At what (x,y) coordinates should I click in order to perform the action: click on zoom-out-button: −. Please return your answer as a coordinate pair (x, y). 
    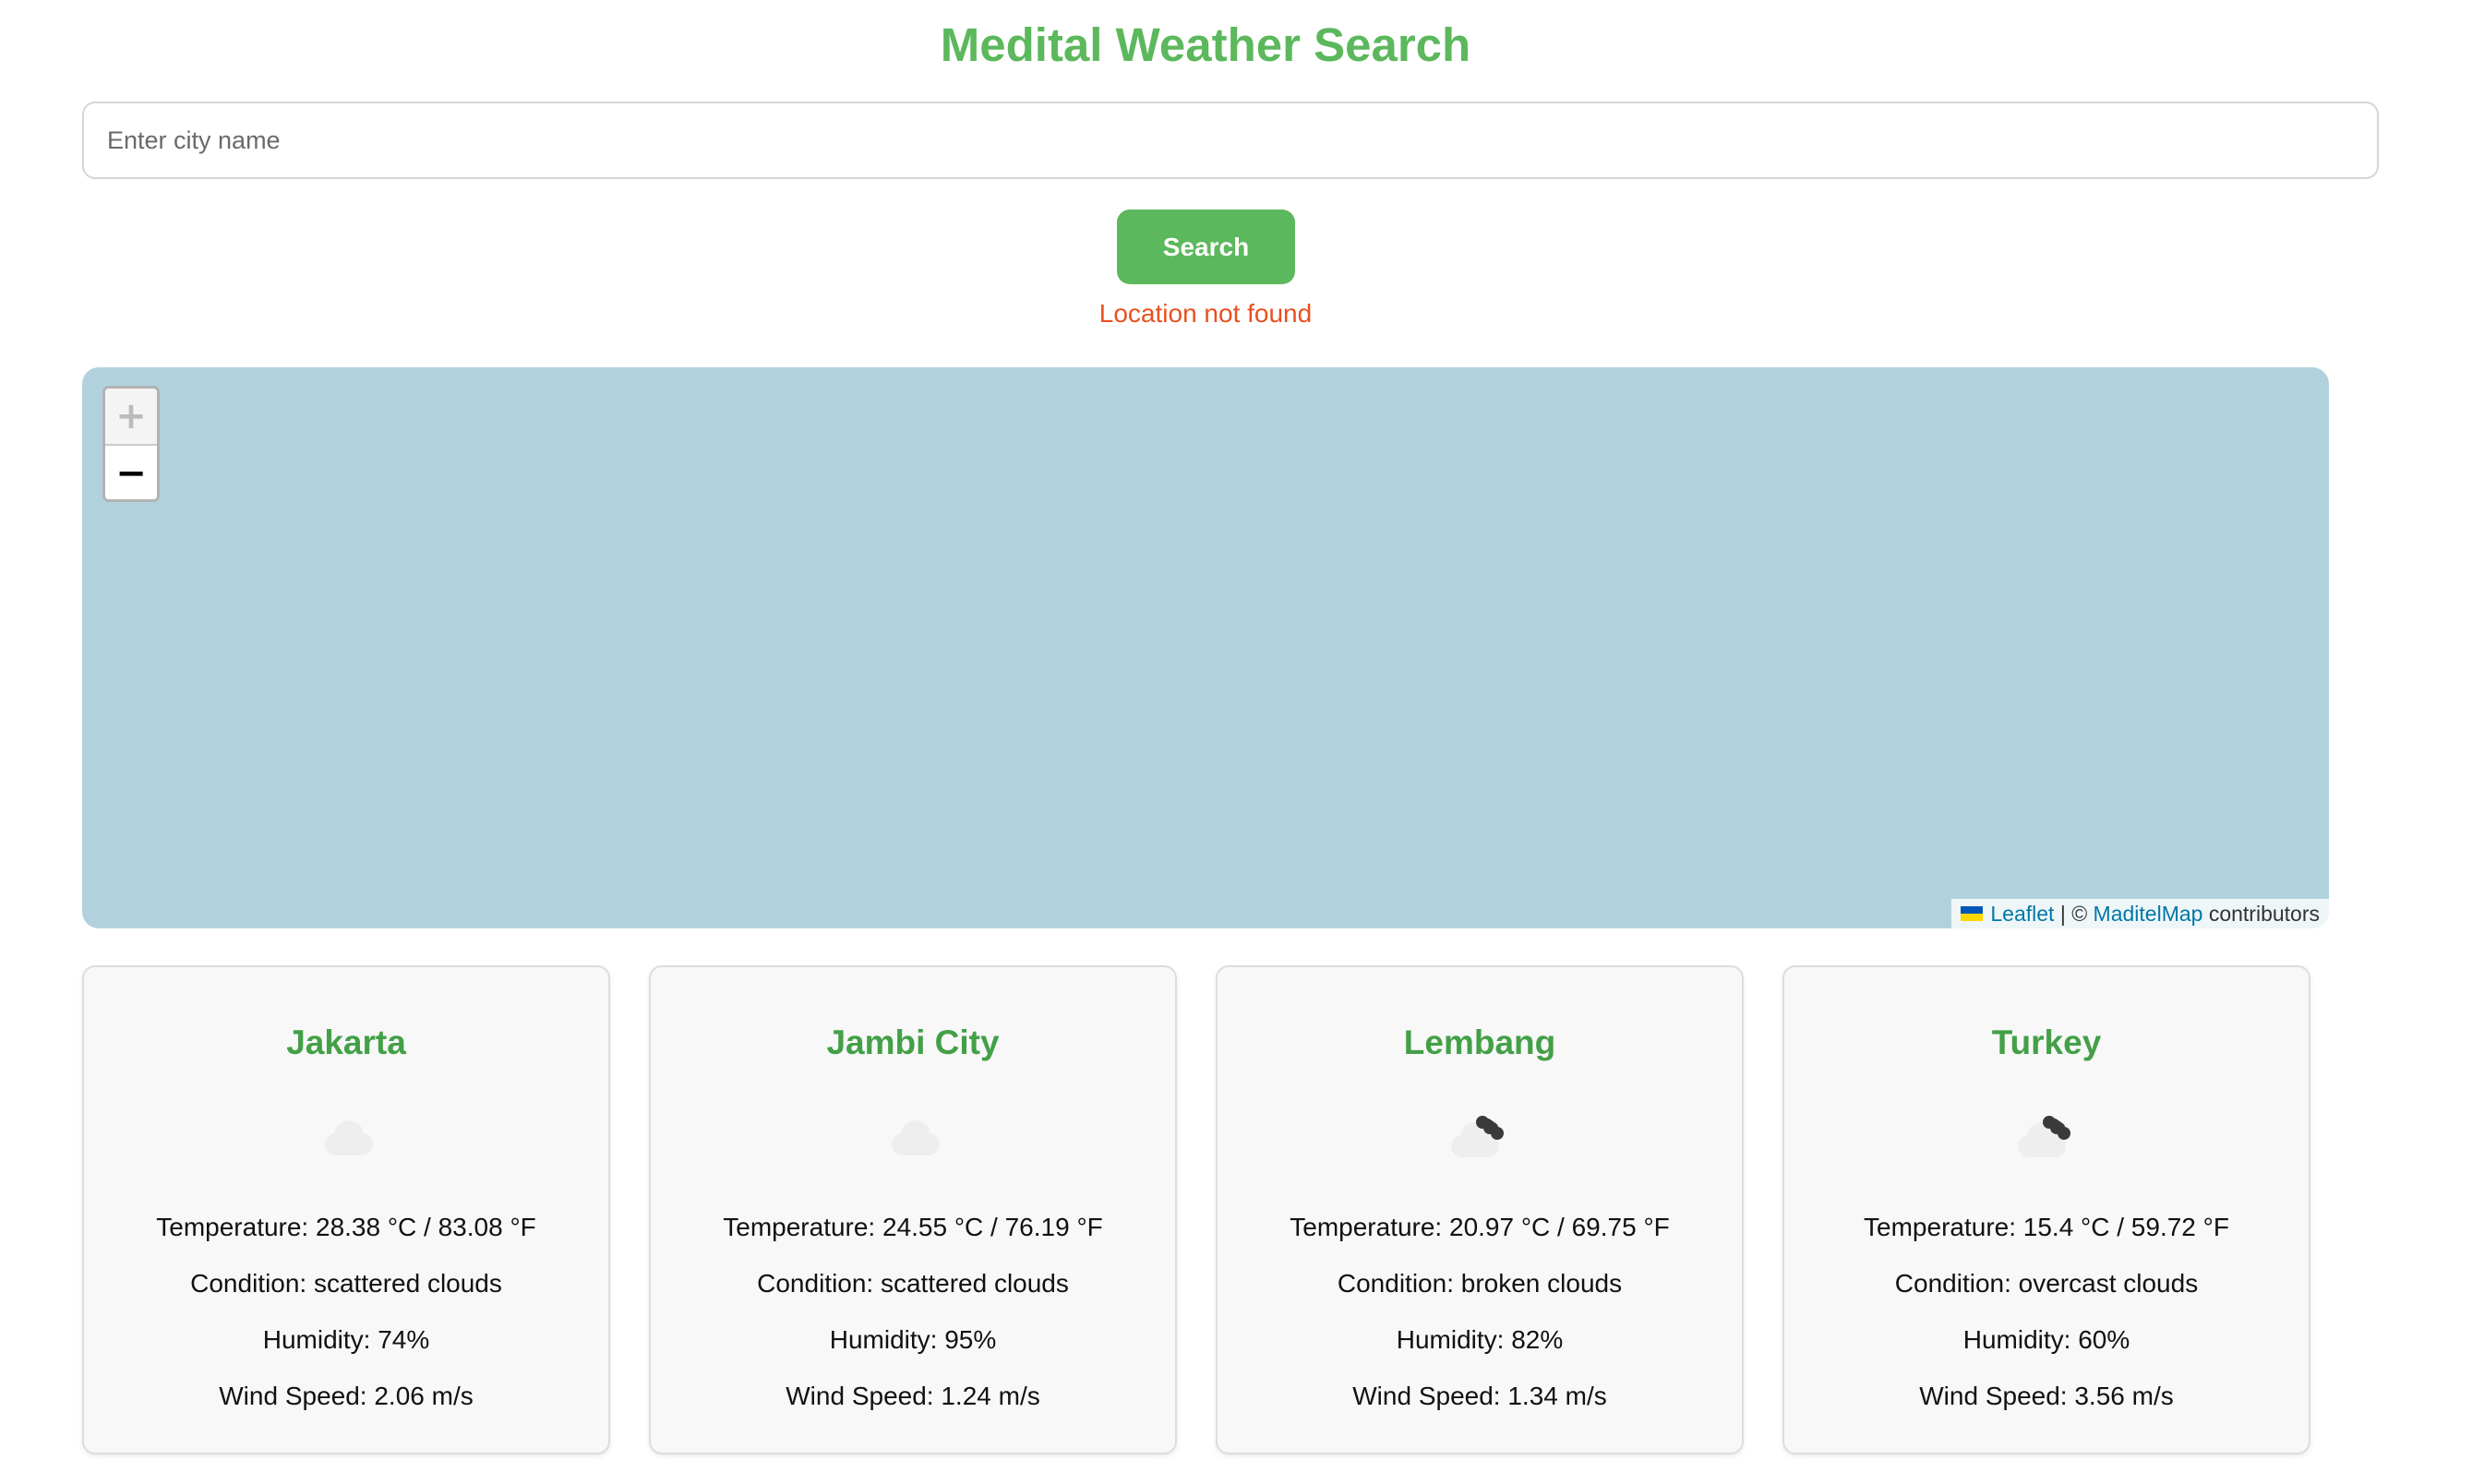
    Looking at the image, I should click on (131, 472).